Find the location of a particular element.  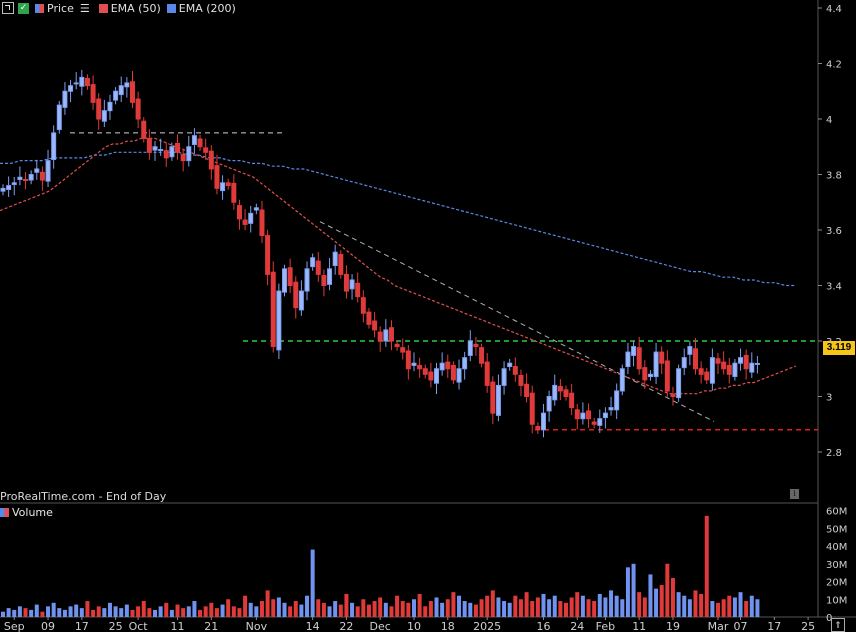

expand-icon is located at coordinates (8, 8).